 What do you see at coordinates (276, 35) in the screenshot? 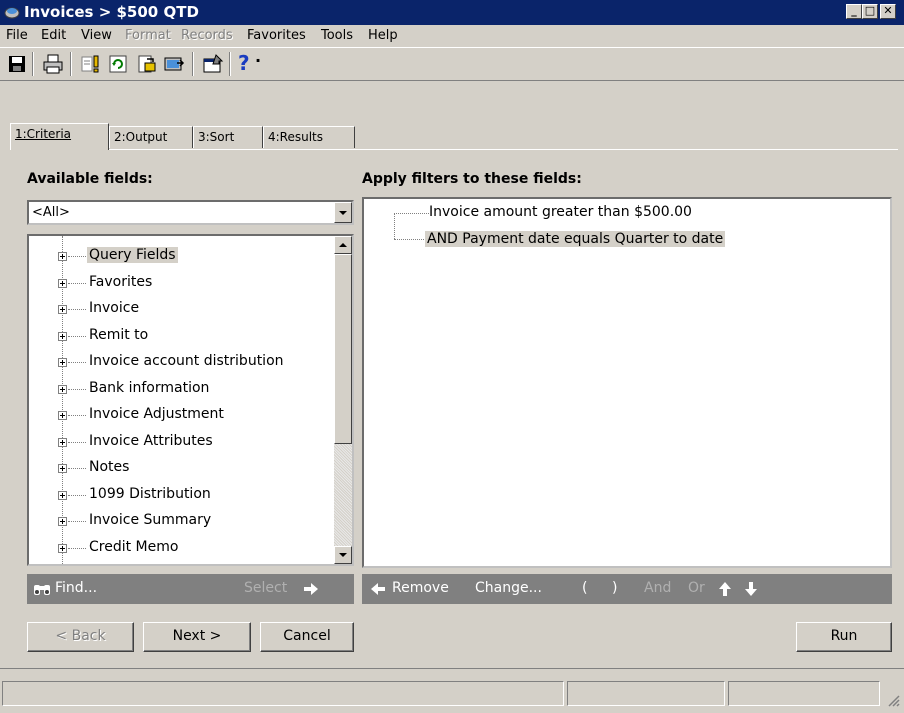
I see `menu-favorites: Favorites` at bounding box center [276, 35].